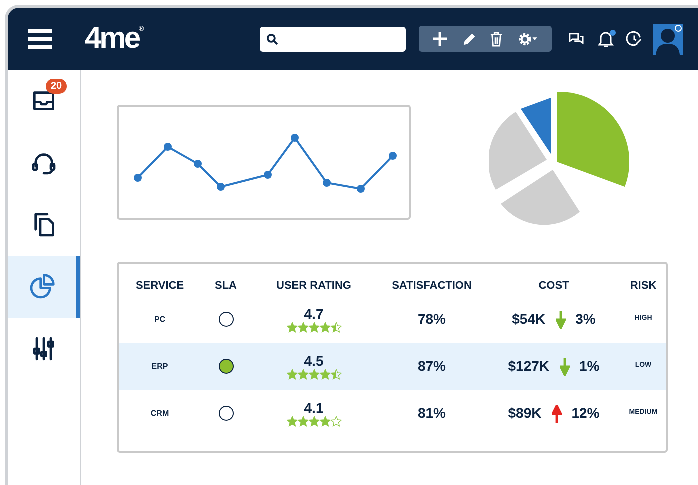 The height and width of the screenshot is (485, 698). Describe the element at coordinates (586, 413) in the screenshot. I see `change-value: 12%` at that location.